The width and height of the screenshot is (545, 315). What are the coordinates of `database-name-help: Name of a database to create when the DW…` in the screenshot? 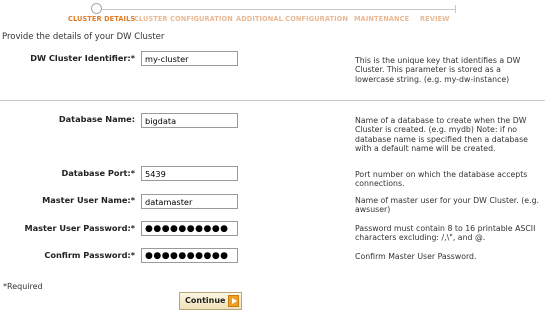 It's located at (441, 135).